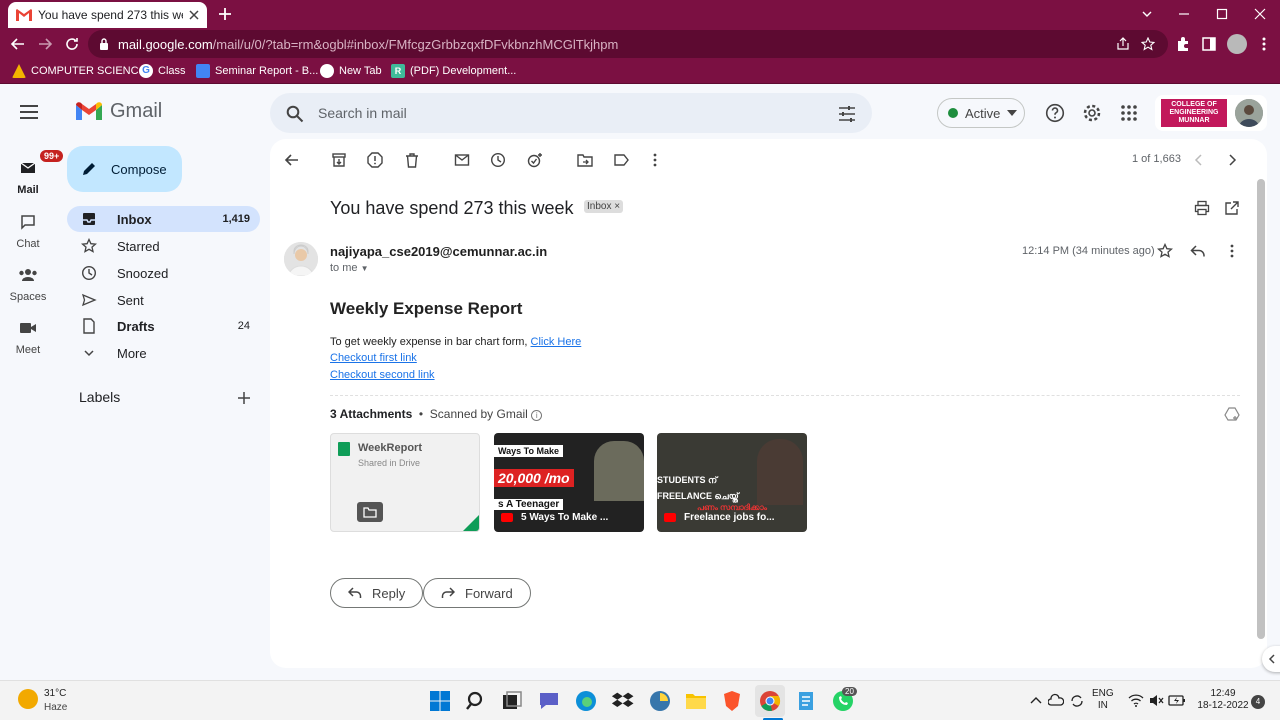 The image size is (1280, 720). What do you see at coordinates (373, 358) in the screenshot?
I see `first-link: Checkout first link` at bounding box center [373, 358].